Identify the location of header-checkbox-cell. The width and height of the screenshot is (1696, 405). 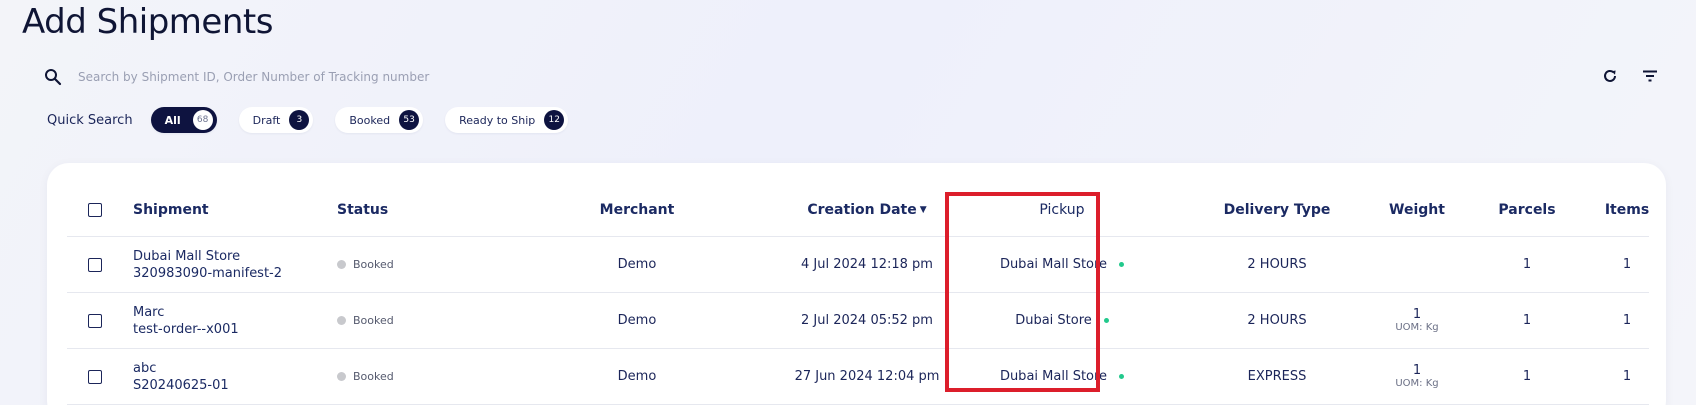
(95, 209).